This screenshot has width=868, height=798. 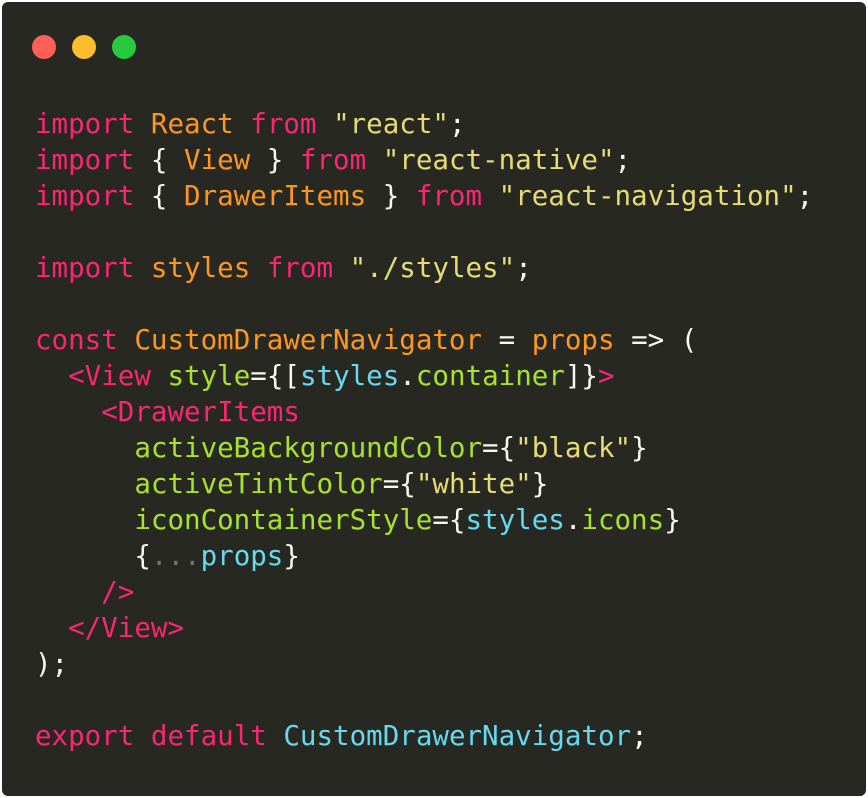 What do you see at coordinates (606, 376) in the screenshot?
I see `code-token-kw: >` at bounding box center [606, 376].